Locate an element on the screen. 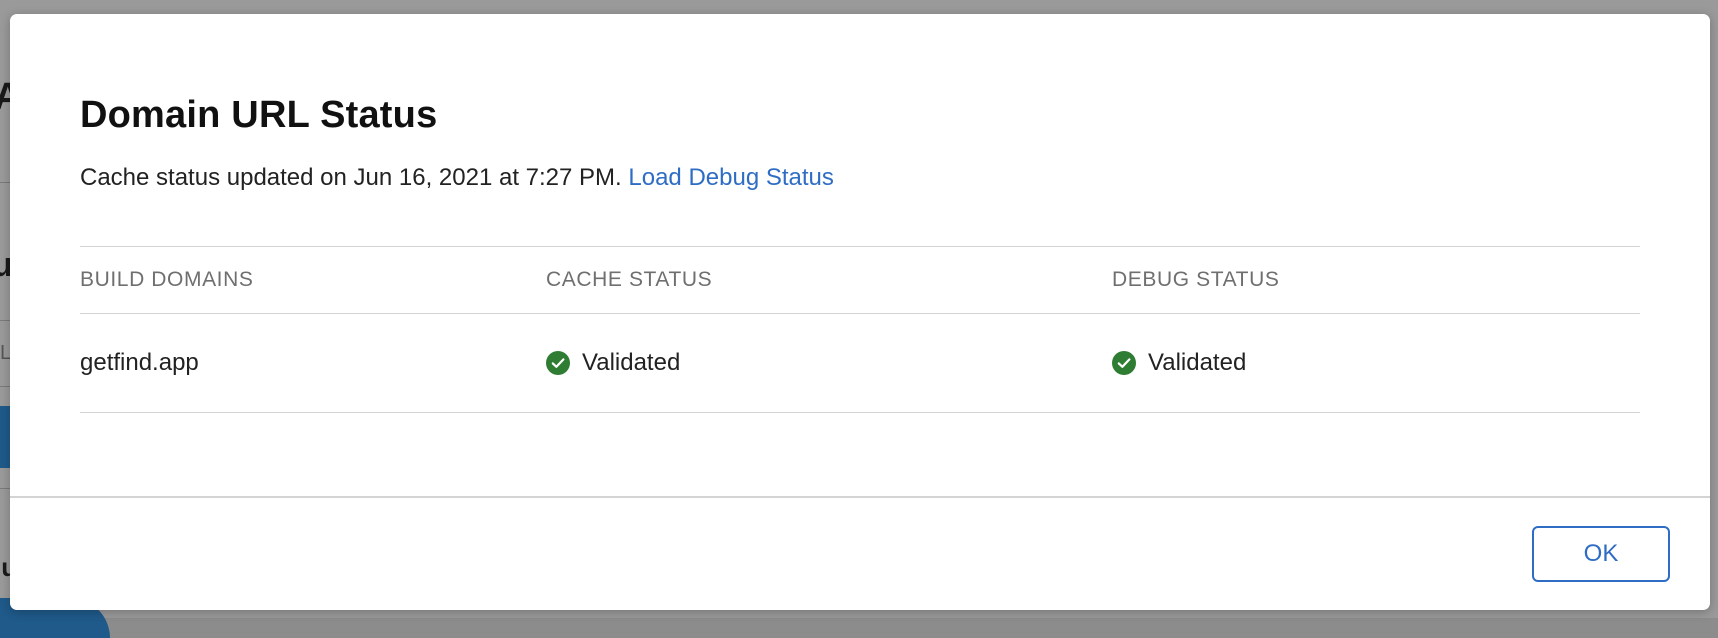 The width and height of the screenshot is (1718, 638). load-debug-status-link: Load Debug Status is located at coordinates (731, 177).